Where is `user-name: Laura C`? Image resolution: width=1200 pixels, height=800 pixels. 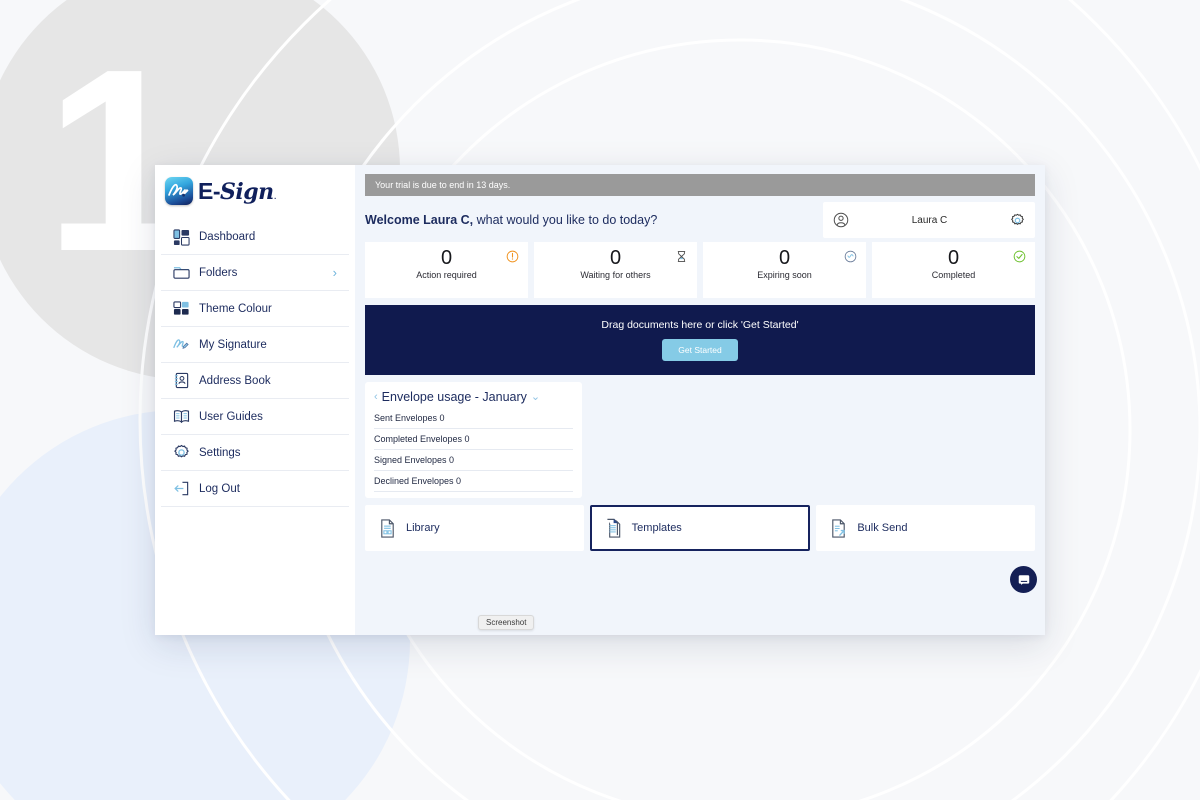
user-name: Laura C is located at coordinates (929, 220).